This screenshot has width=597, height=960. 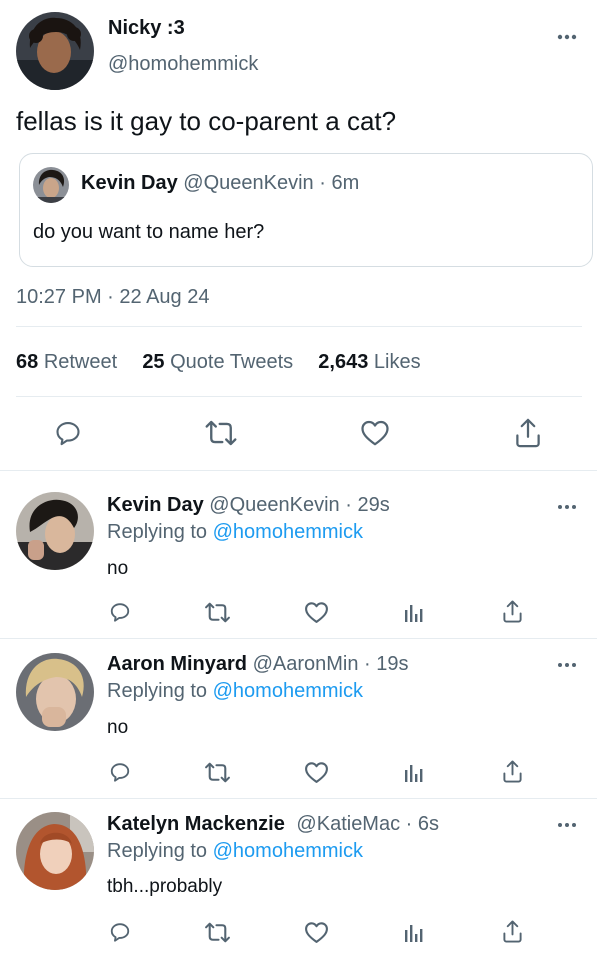 I want to click on reply-time: 29s, so click(x=373, y=505).